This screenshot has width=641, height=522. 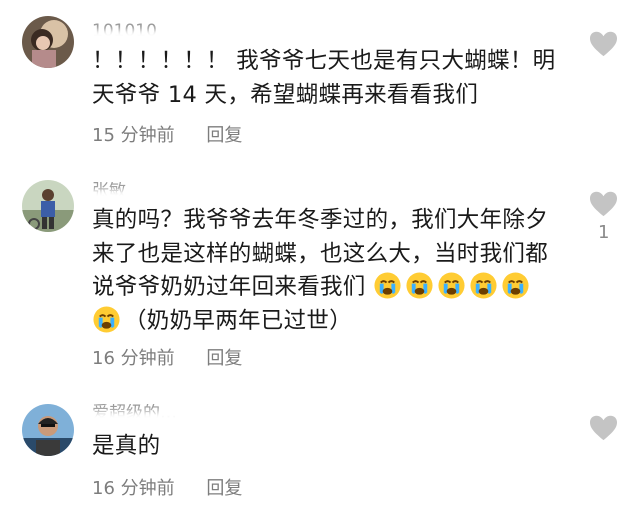 What do you see at coordinates (133, 135) in the screenshot?
I see `timestamp: 15 分钟前` at bounding box center [133, 135].